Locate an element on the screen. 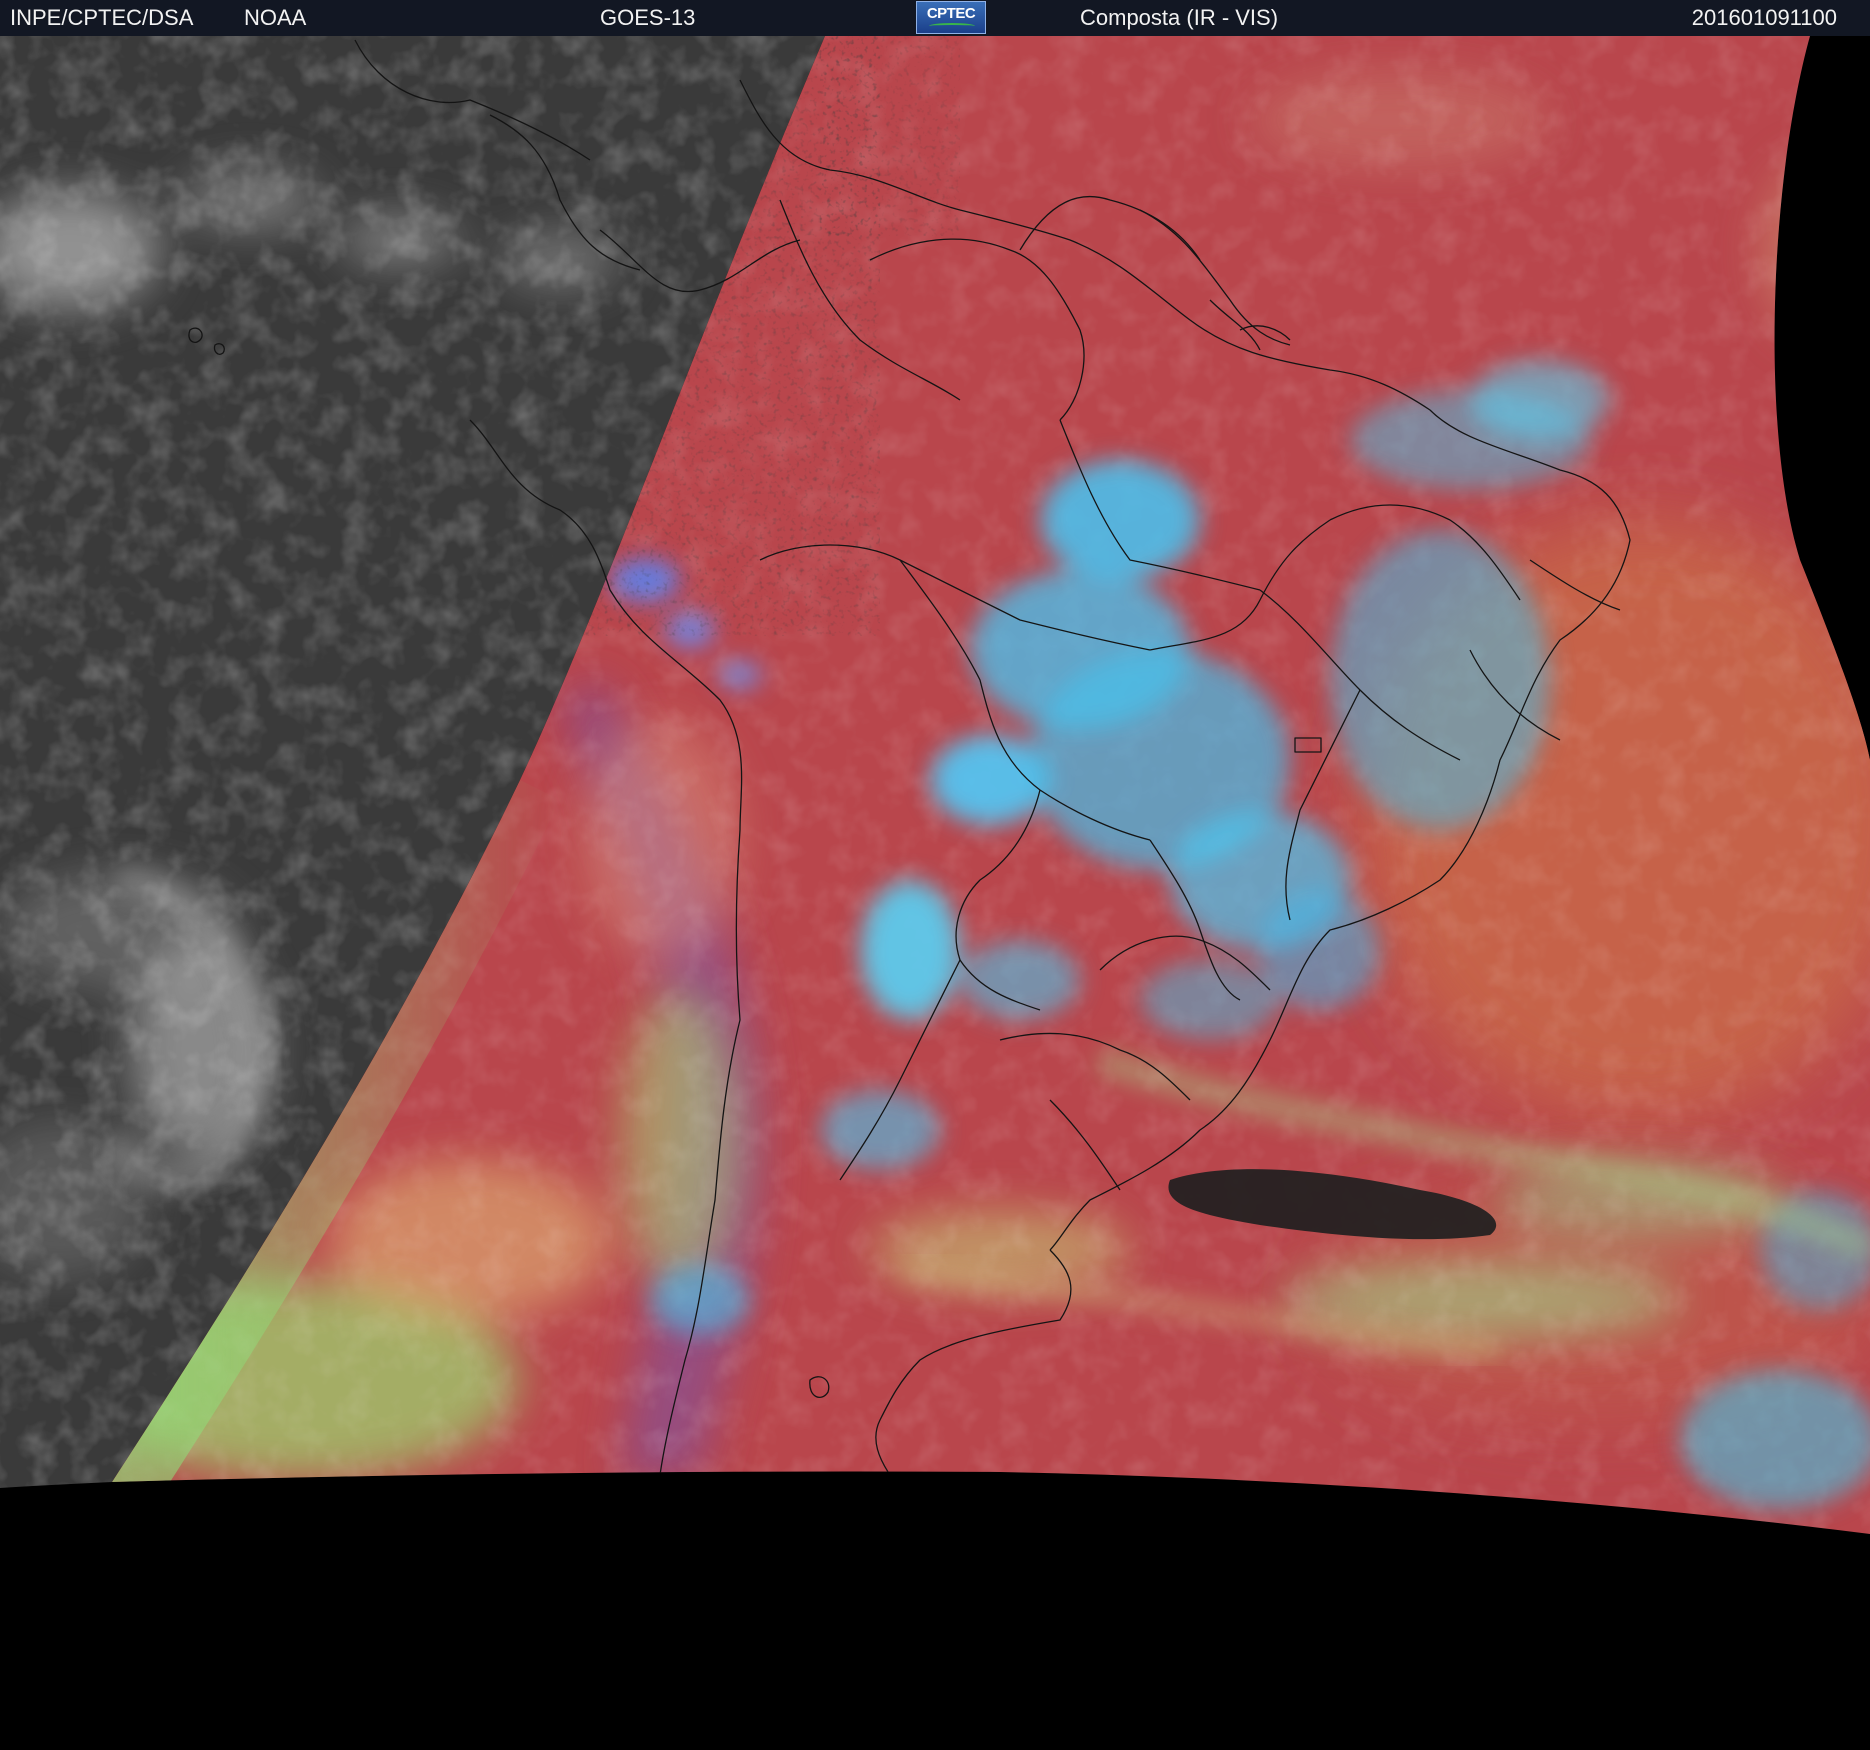  satellite-label: GOES-13 is located at coordinates (648, 17).